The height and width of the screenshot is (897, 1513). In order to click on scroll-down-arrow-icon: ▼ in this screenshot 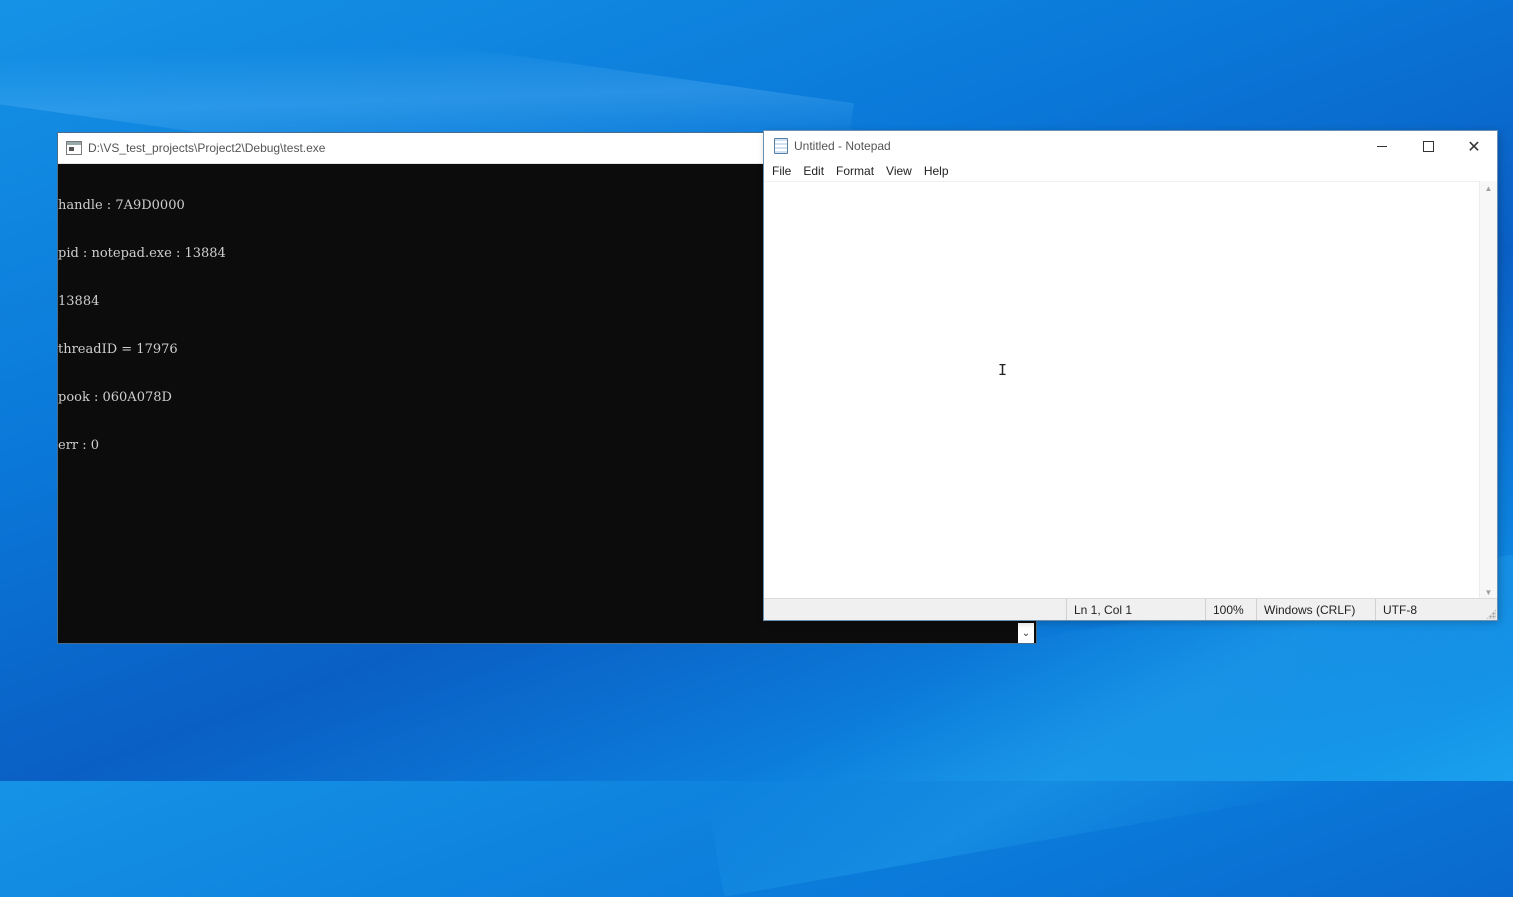, I will do `click(1488, 592)`.